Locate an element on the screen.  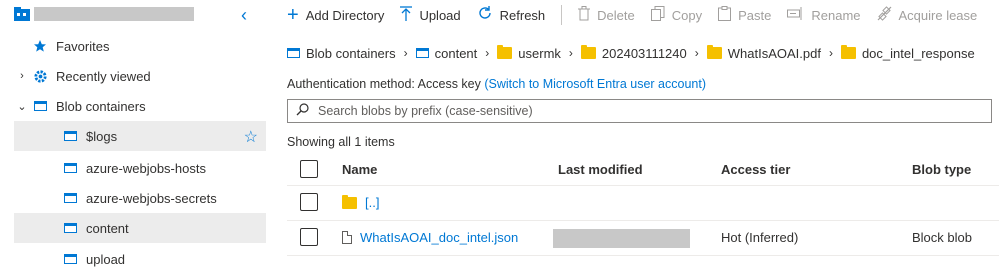
sidebar-item-logs: $logs ☆ is located at coordinates (140, 136).